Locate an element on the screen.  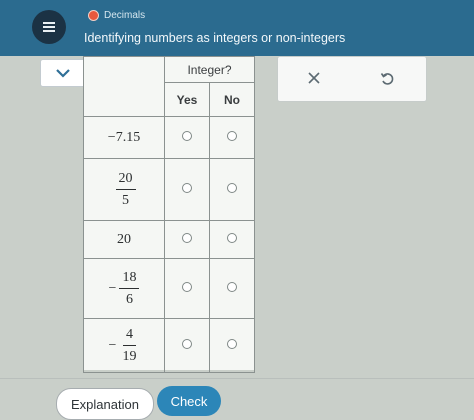
x-icon is located at coordinates (314, 78).